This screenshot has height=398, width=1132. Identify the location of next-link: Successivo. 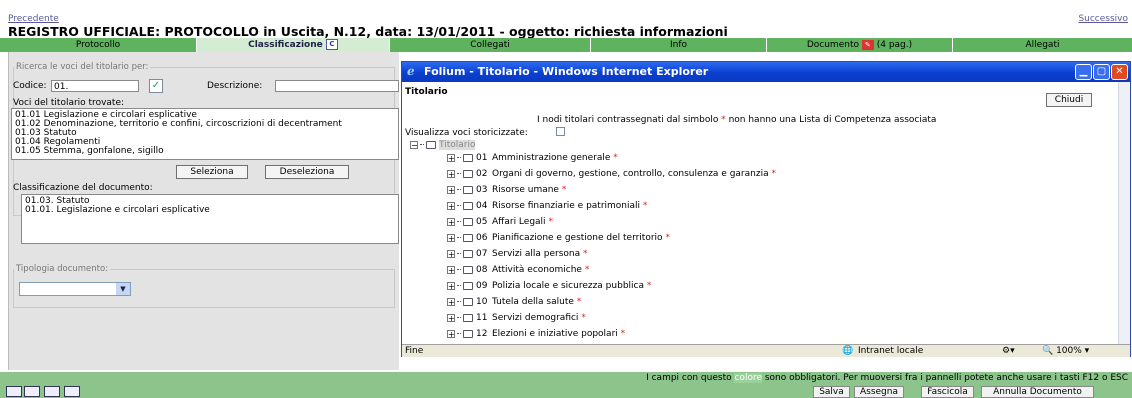
(1103, 19).